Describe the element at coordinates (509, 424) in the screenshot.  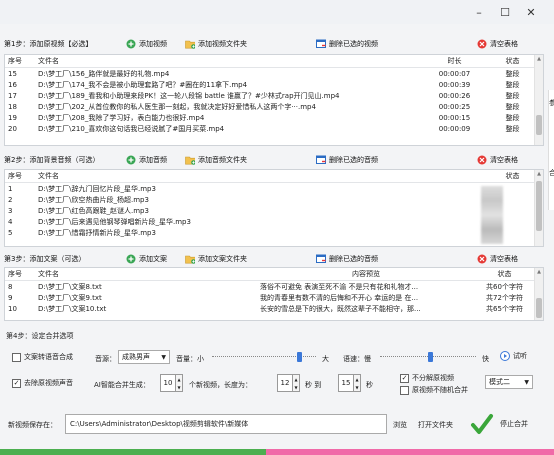
I see `stop-merge-button: 停止合并` at that location.